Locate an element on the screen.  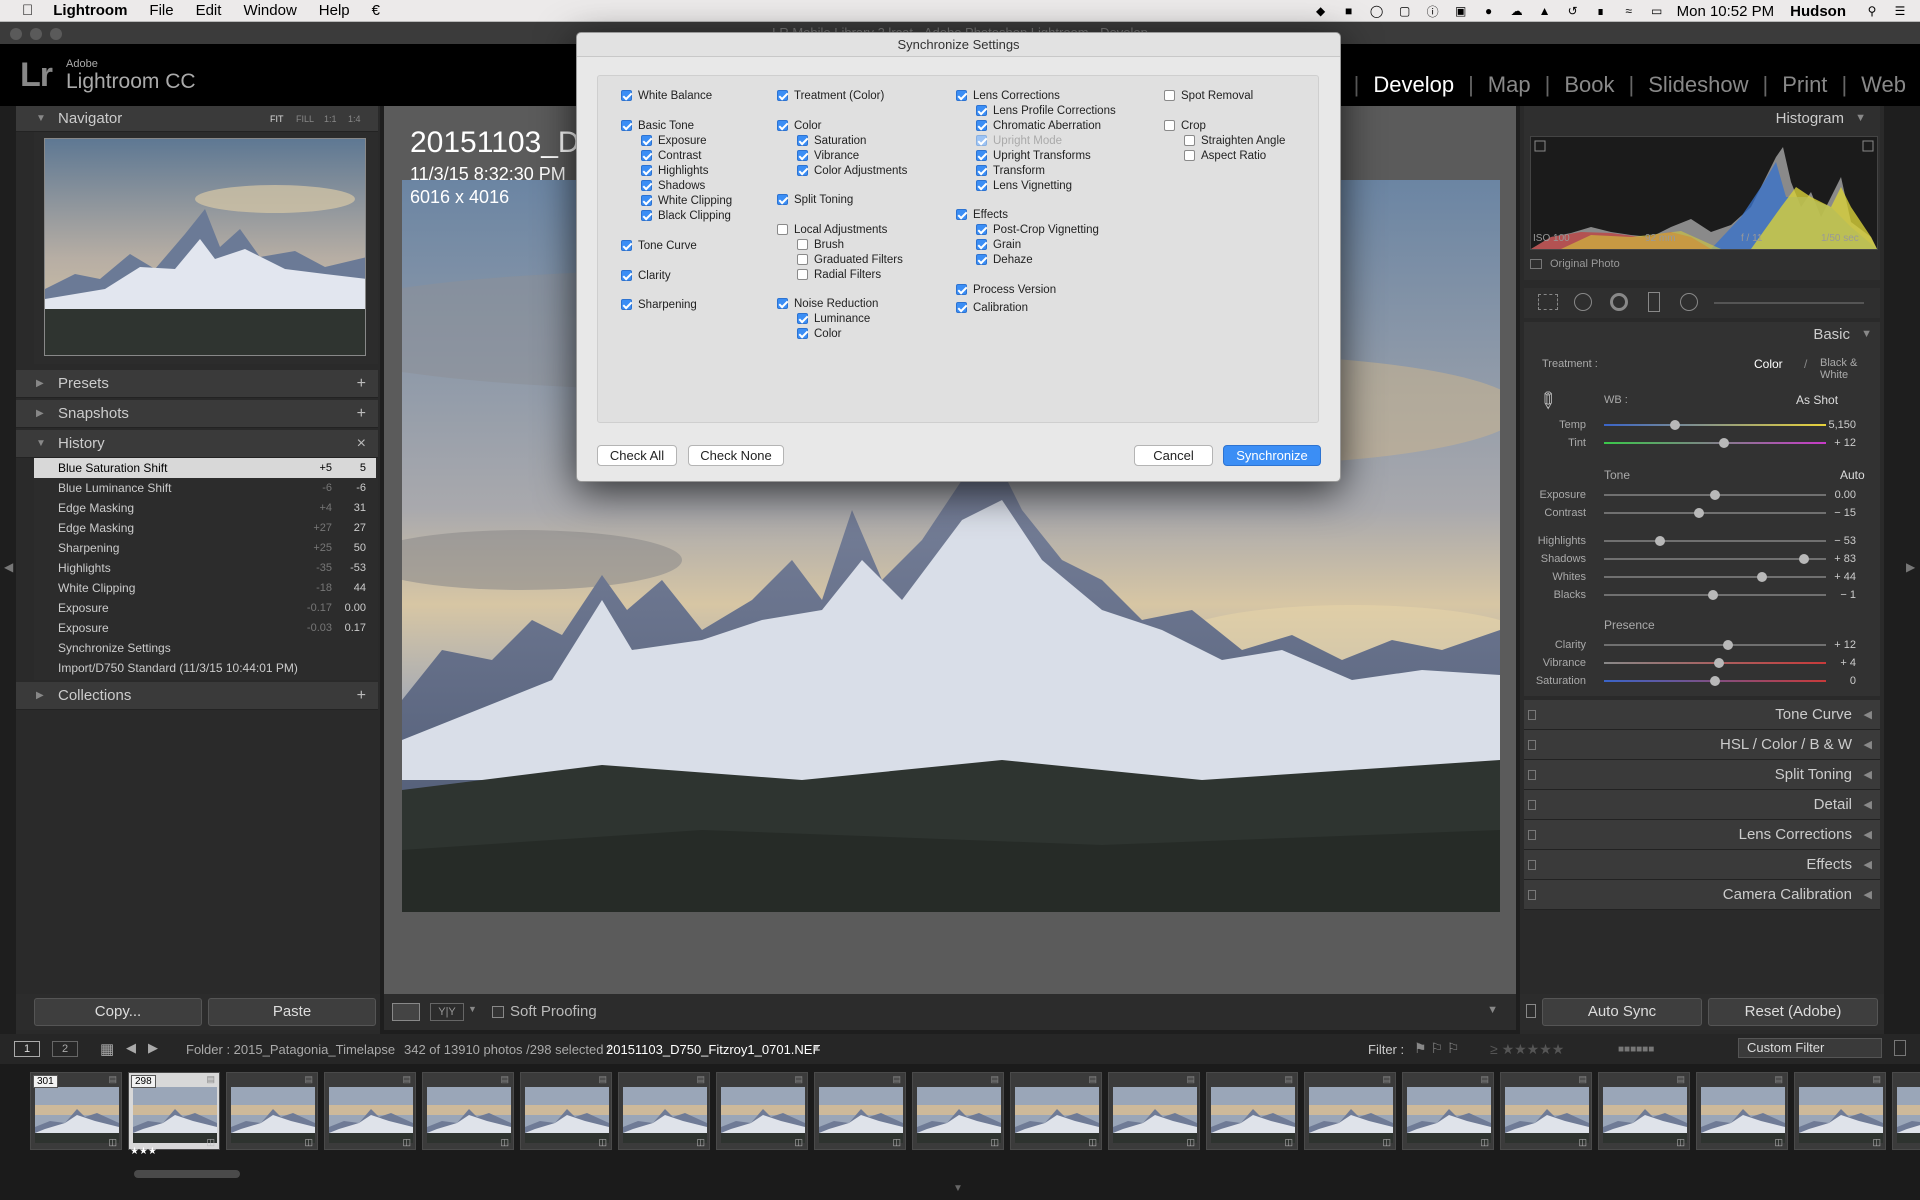
loupe-view-icon is located at coordinates (406, 1012).